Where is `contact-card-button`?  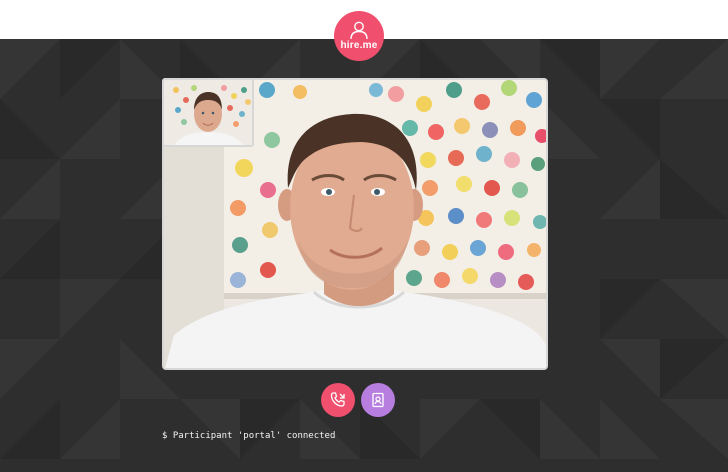 contact-card-button is located at coordinates (378, 400).